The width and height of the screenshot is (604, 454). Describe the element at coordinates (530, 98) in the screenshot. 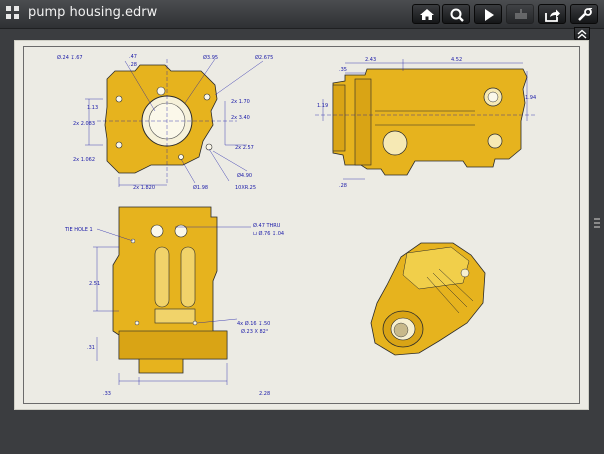

I see `side-dim-5: 1.94` at that location.